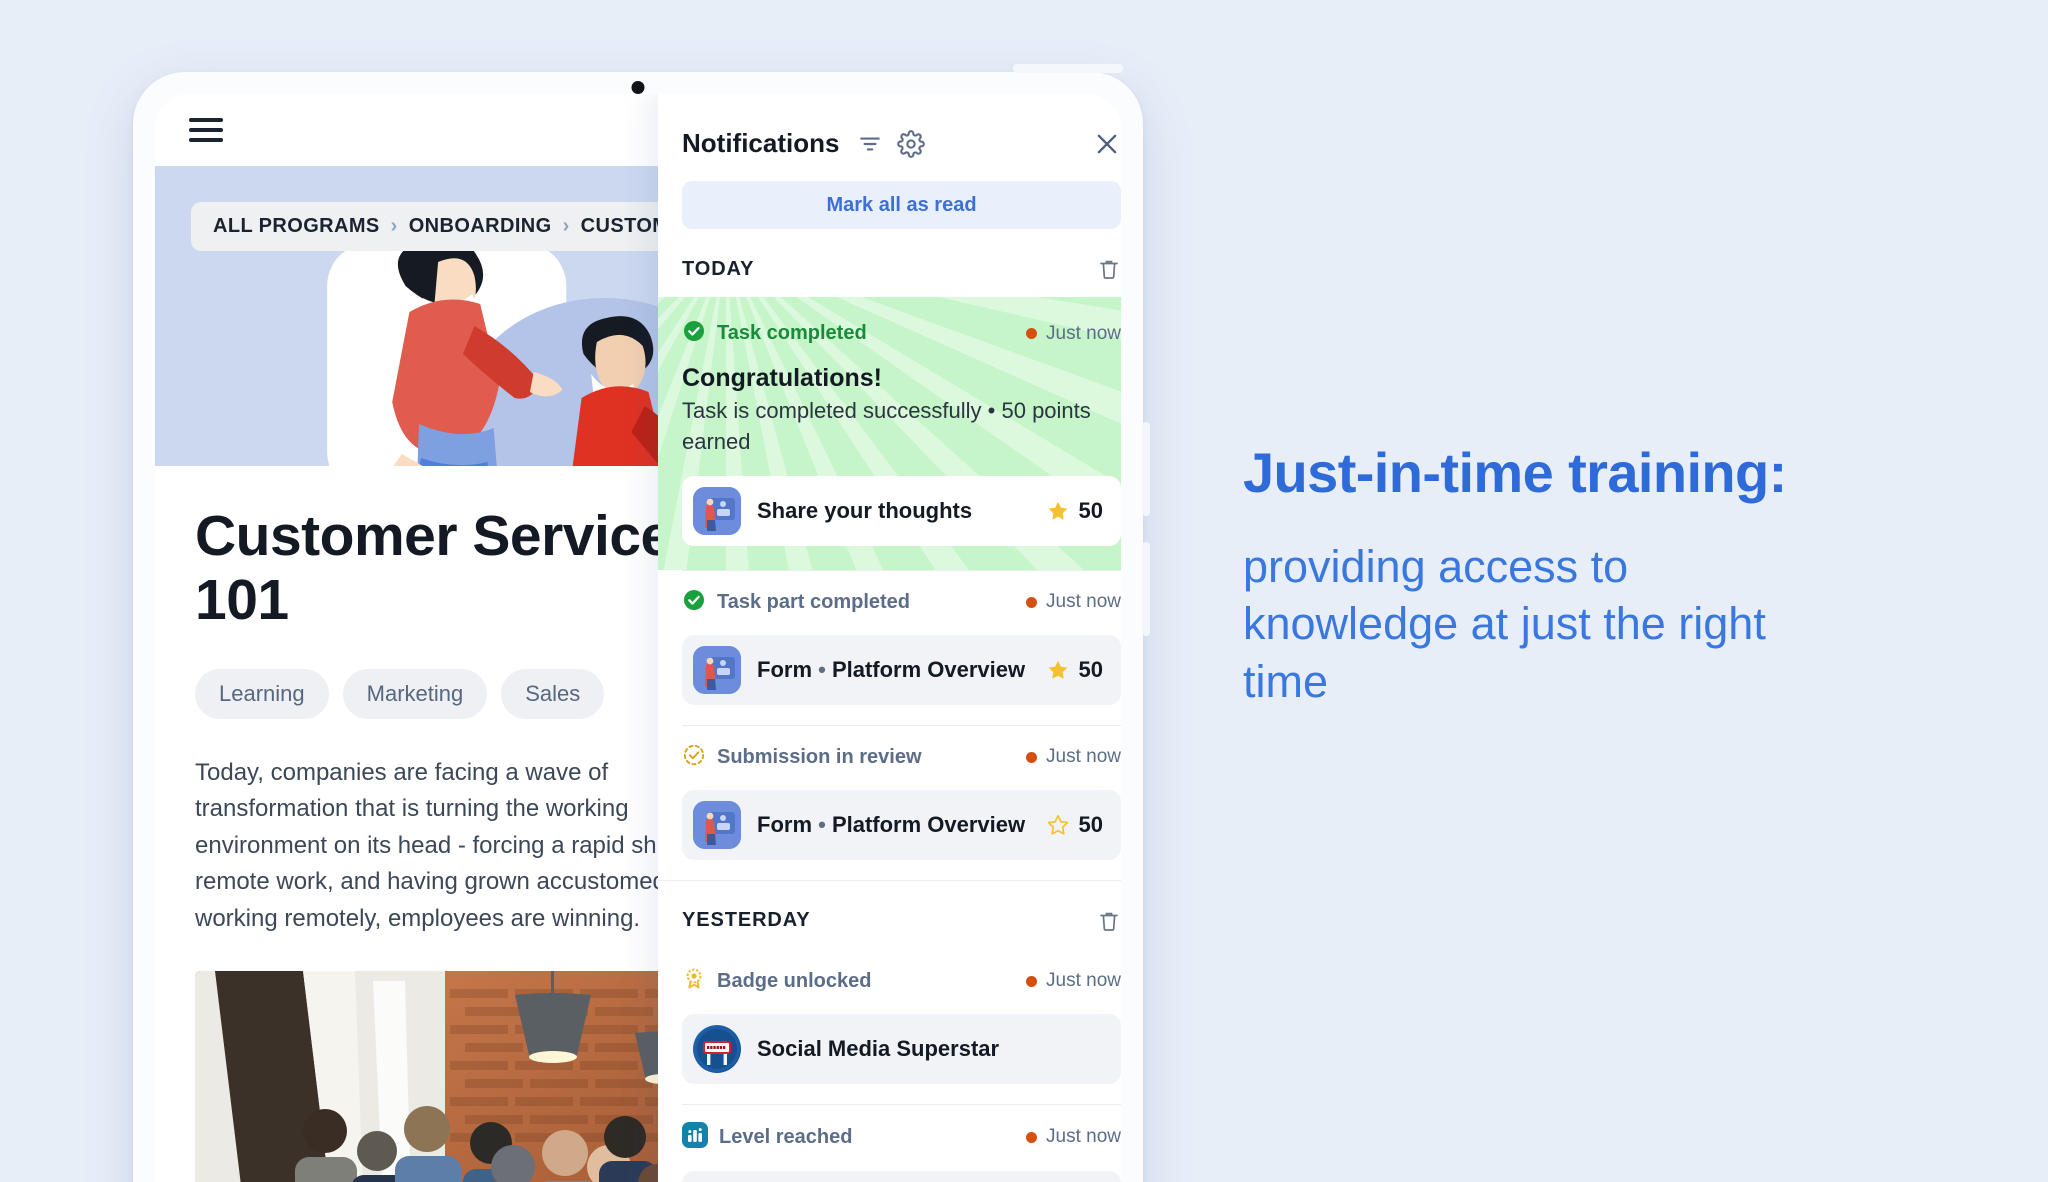  Describe the element at coordinates (694, 981) in the screenshot. I see `award-badge-icon` at that location.